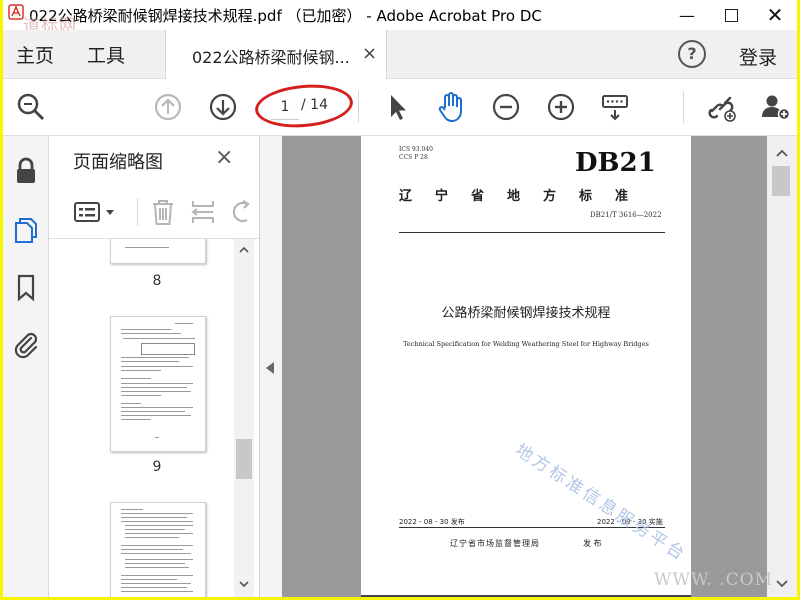 Image resolution: width=800 pixels, height=600 pixels. Describe the element at coordinates (451, 107) in the screenshot. I see `hand-tool-icon` at that location.